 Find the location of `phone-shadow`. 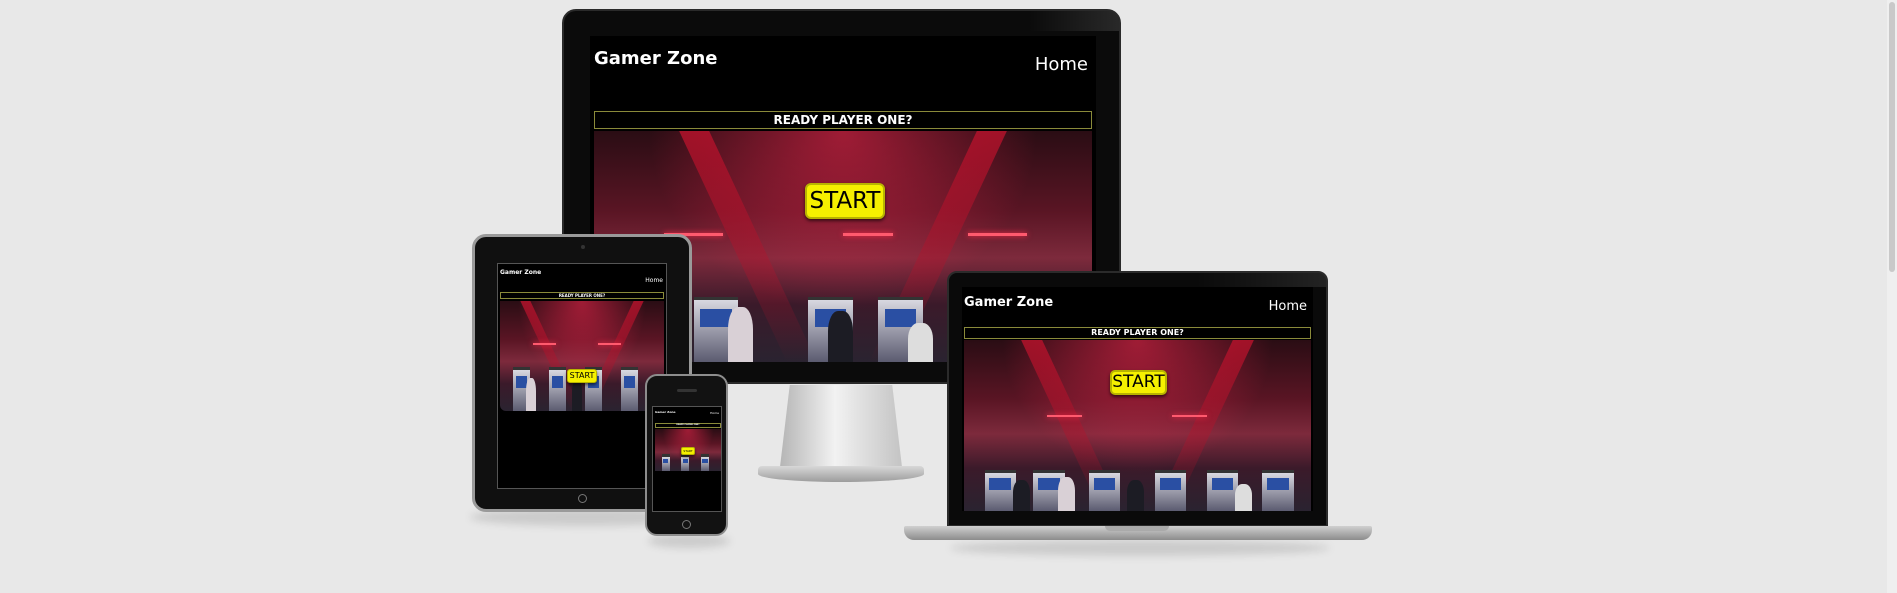

phone-shadow is located at coordinates (689, 541).